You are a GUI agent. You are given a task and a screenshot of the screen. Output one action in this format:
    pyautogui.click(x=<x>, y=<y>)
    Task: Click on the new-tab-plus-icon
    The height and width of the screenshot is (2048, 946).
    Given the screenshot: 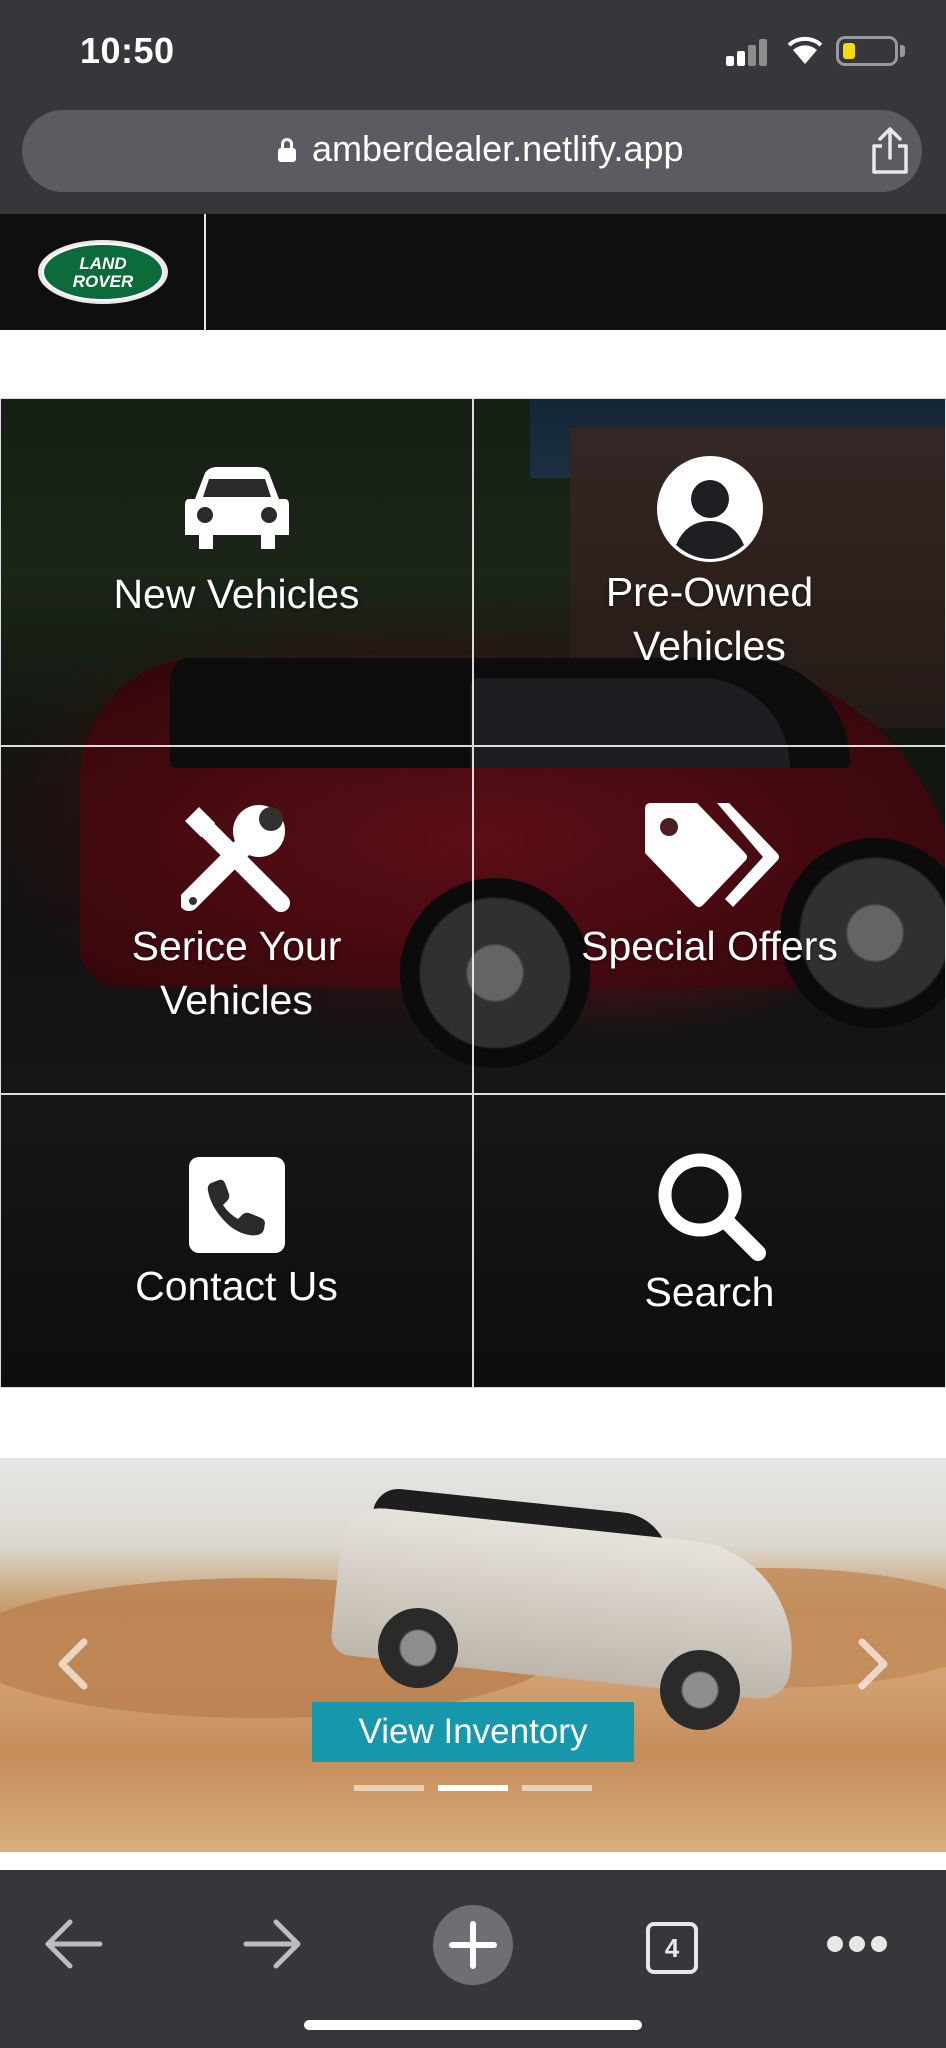 What is the action you would take?
    pyautogui.click(x=473, y=1945)
    